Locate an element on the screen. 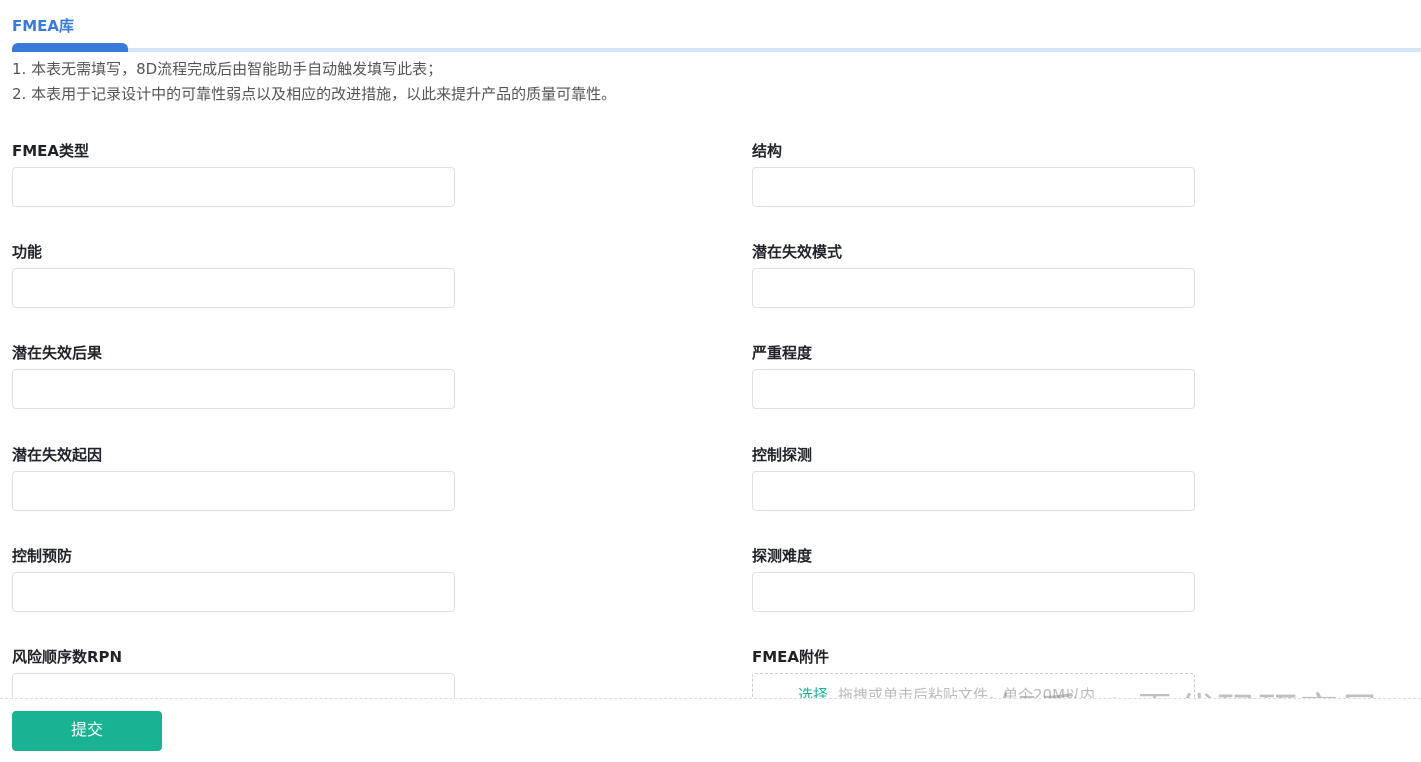 The height and width of the screenshot is (762, 1421). form-field: FMEA类型 is located at coordinates (233, 172).